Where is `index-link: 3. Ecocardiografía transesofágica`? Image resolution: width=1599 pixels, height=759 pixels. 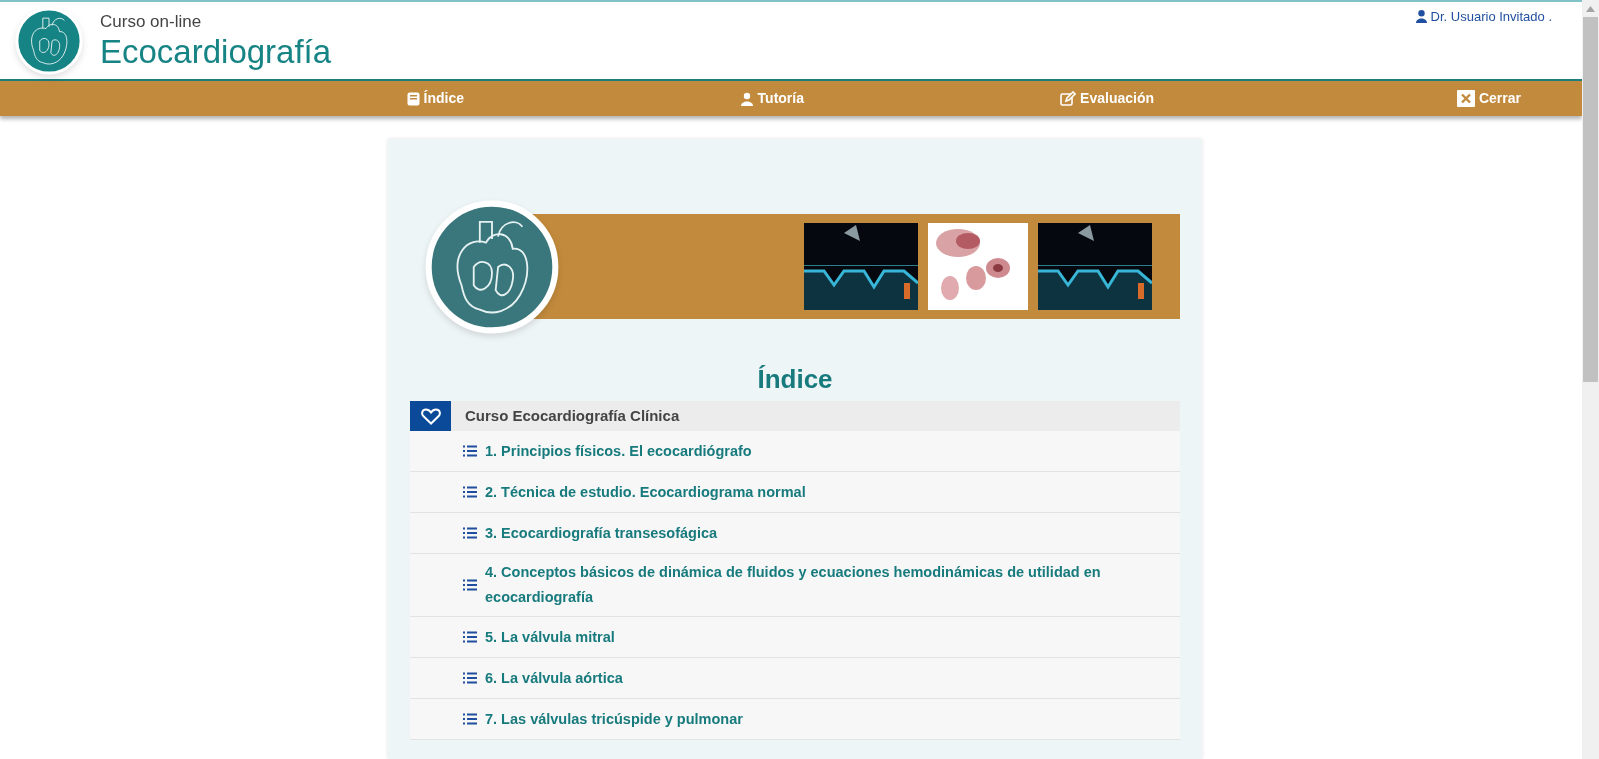 index-link: 3. Ecocardiografía transesofágica is located at coordinates (601, 533).